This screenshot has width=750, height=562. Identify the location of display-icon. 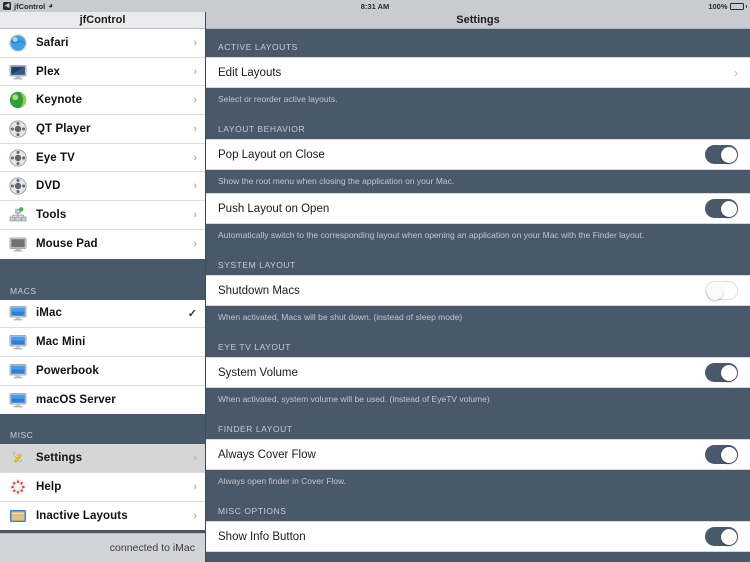
(17, 71).